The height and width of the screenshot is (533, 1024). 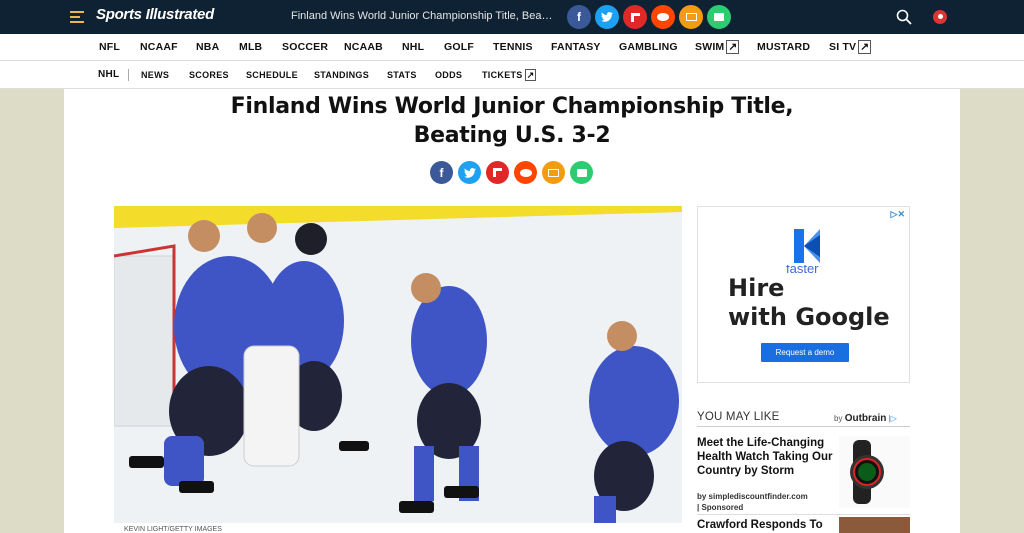 What do you see at coordinates (512, 135) in the screenshot?
I see `article-title-line-2: Beating U.S. 3-2` at bounding box center [512, 135].